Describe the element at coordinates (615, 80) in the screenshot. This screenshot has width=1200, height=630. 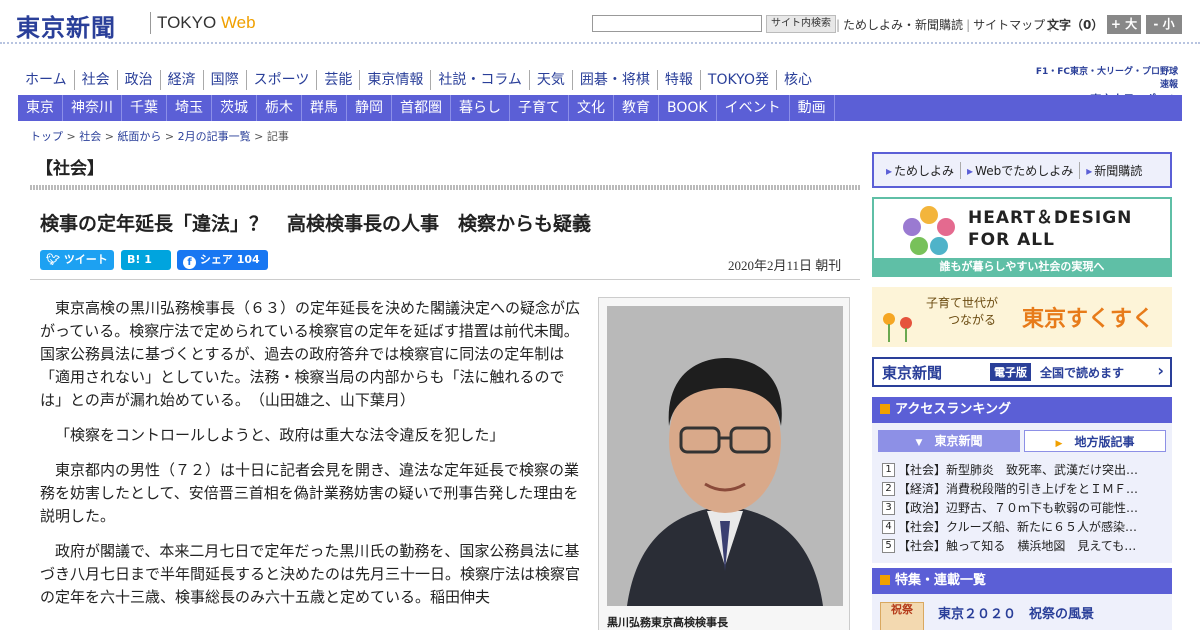
I see `nav-go-shogi: 囲碁・将棋` at that location.